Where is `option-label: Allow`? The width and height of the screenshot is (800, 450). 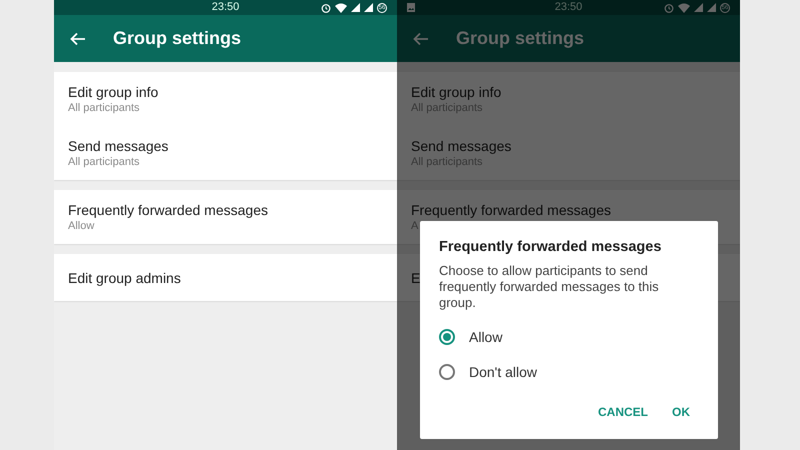 option-label: Allow is located at coordinates (485, 336).